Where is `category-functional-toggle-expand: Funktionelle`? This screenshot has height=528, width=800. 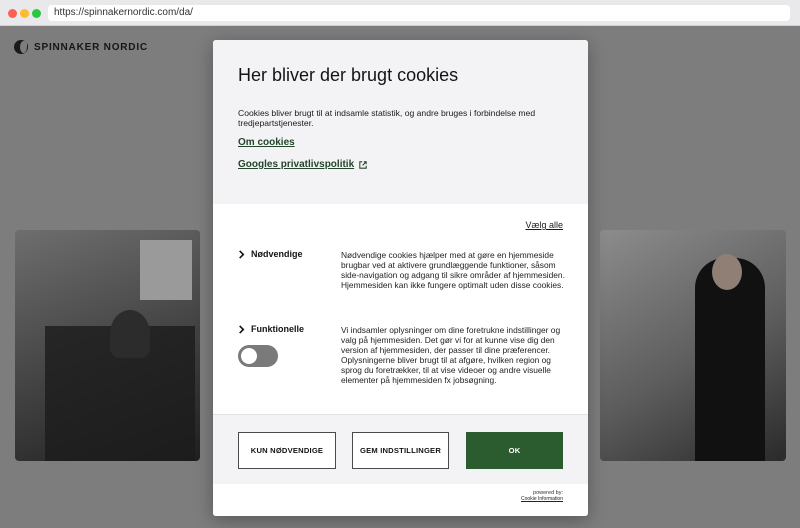
category-functional-toggle-expand: Funktionelle is located at coordinates (271, 329).